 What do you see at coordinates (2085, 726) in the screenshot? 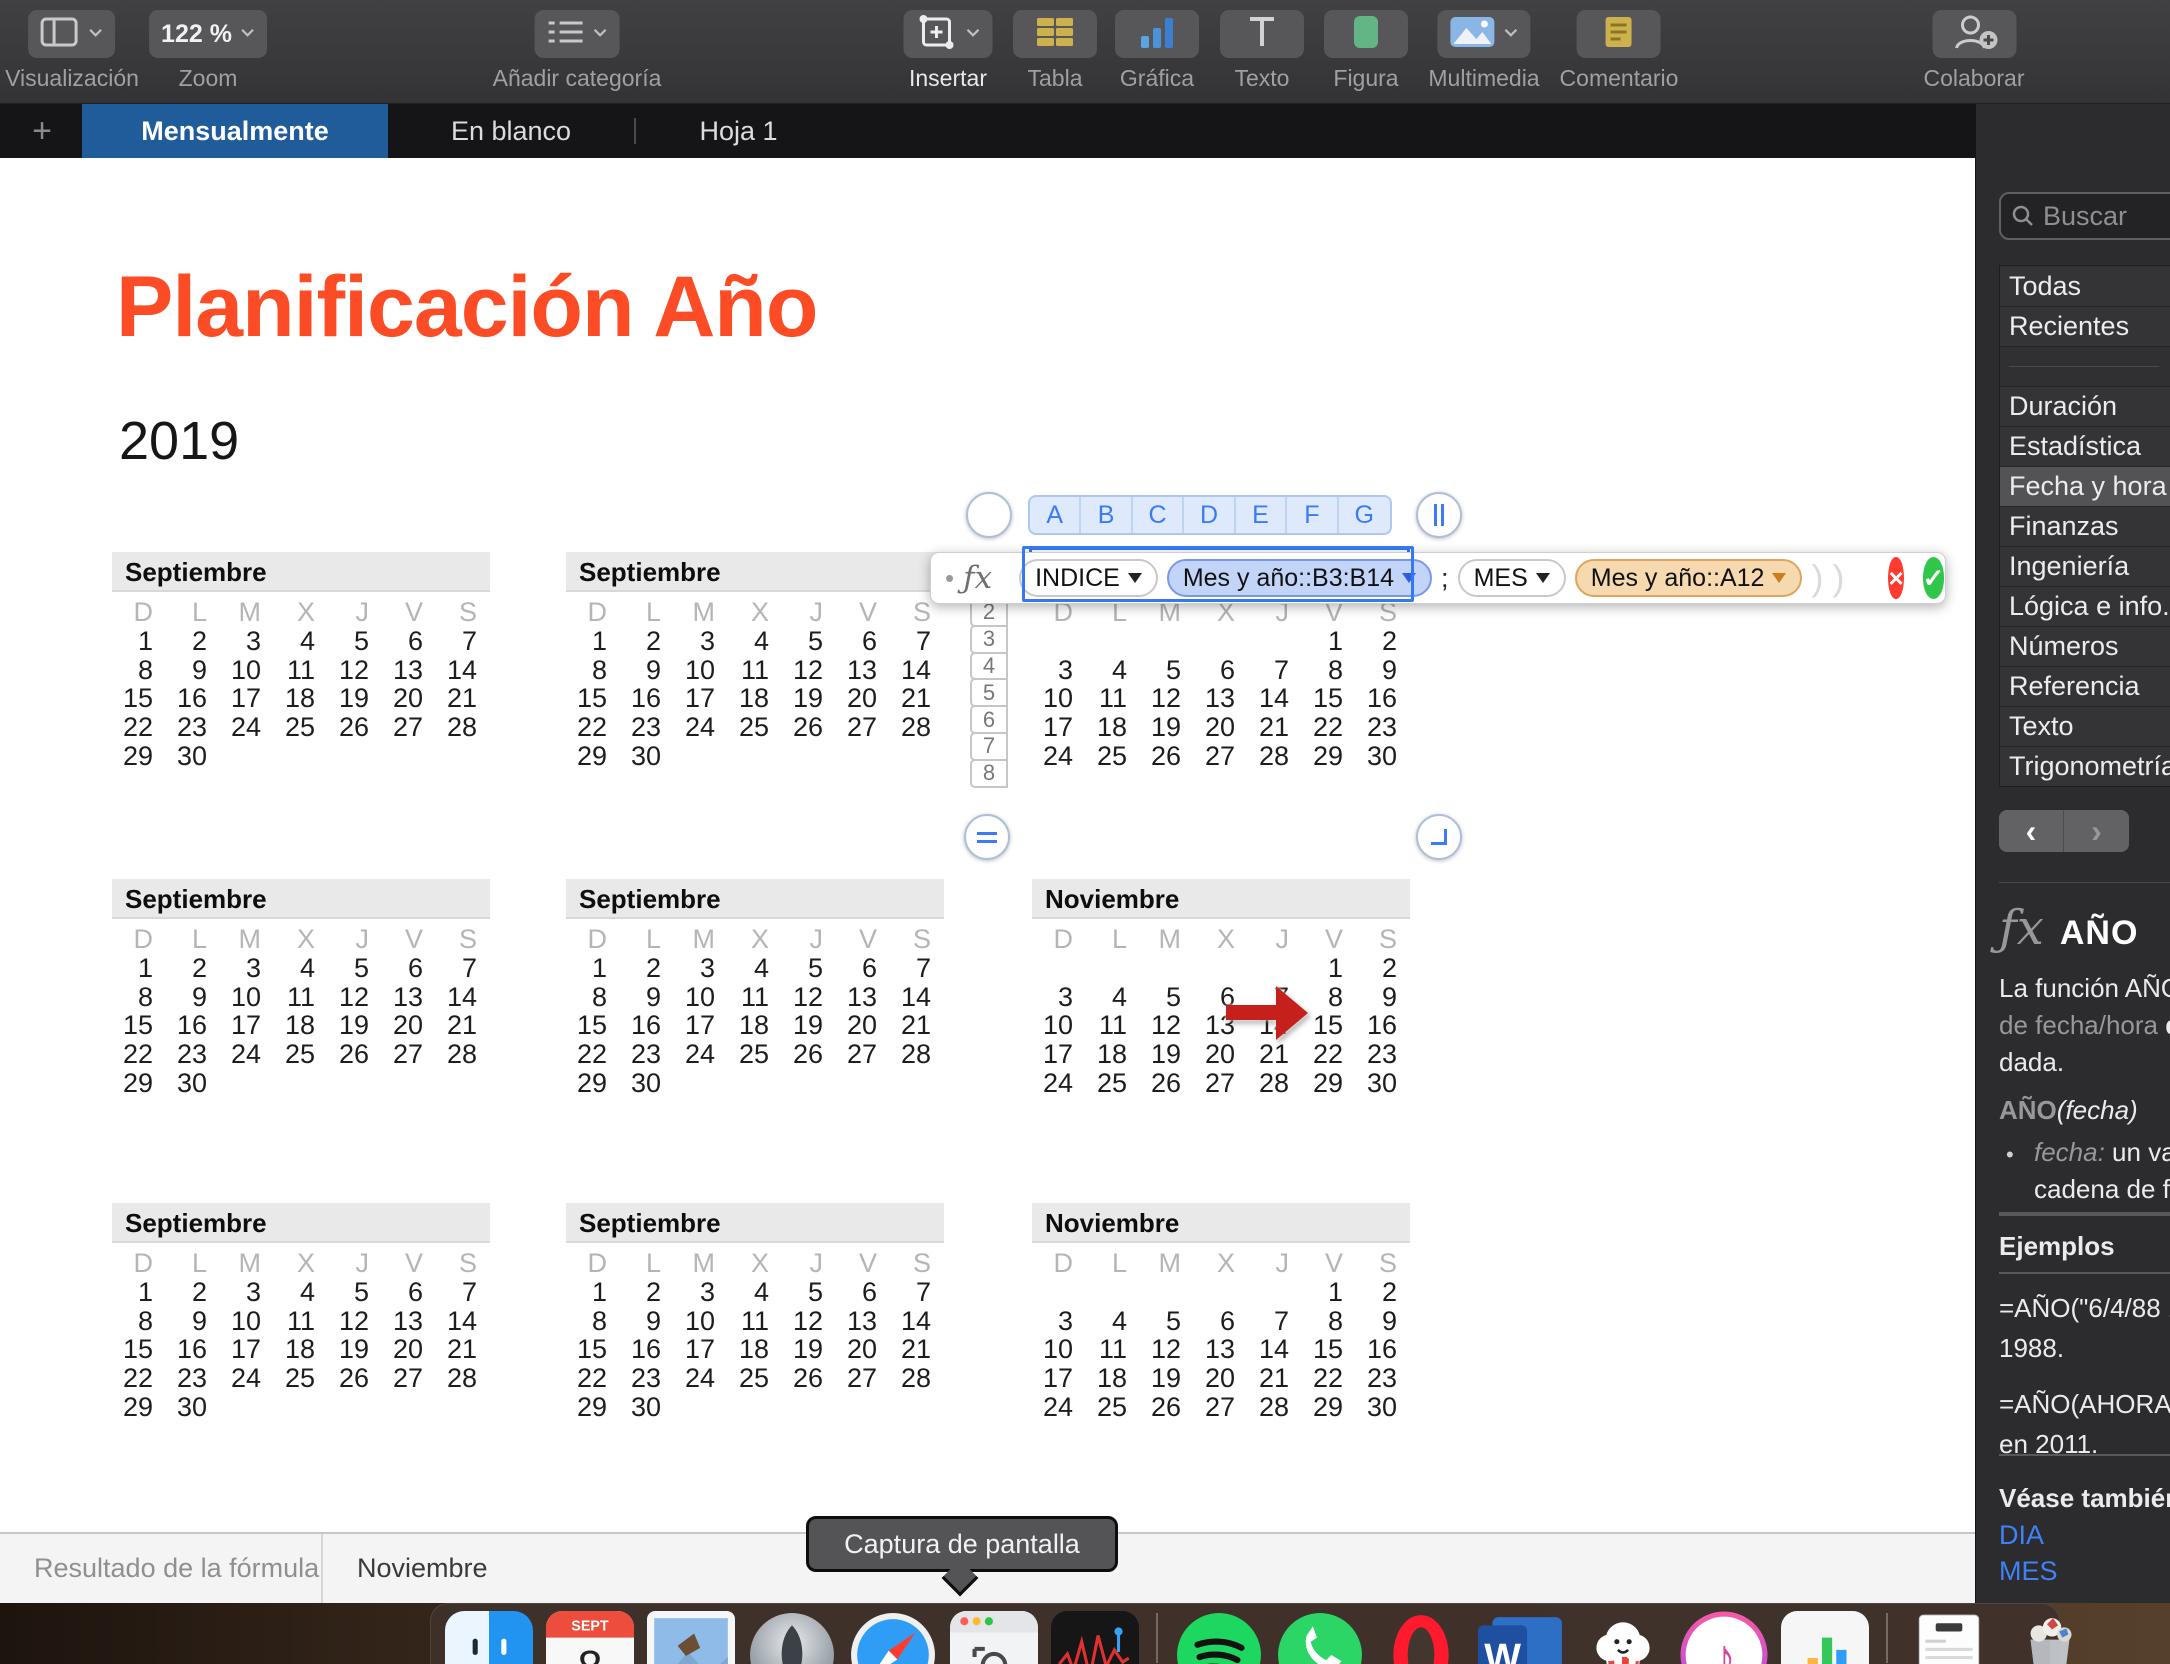
I see `category-item-texto: Texto` at bounding box center [2085, 726].